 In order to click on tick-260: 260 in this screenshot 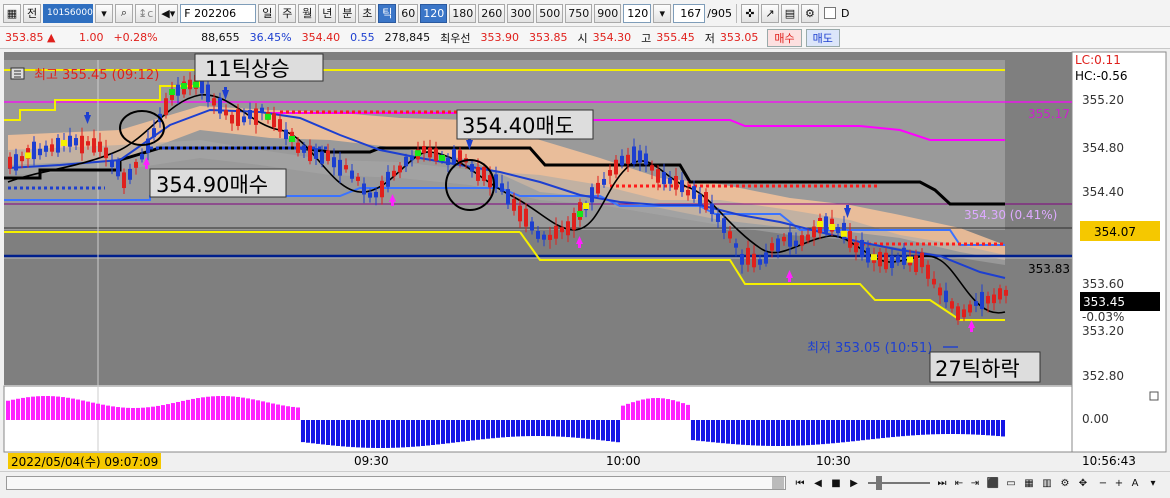, I will do `click(492, 13)`.